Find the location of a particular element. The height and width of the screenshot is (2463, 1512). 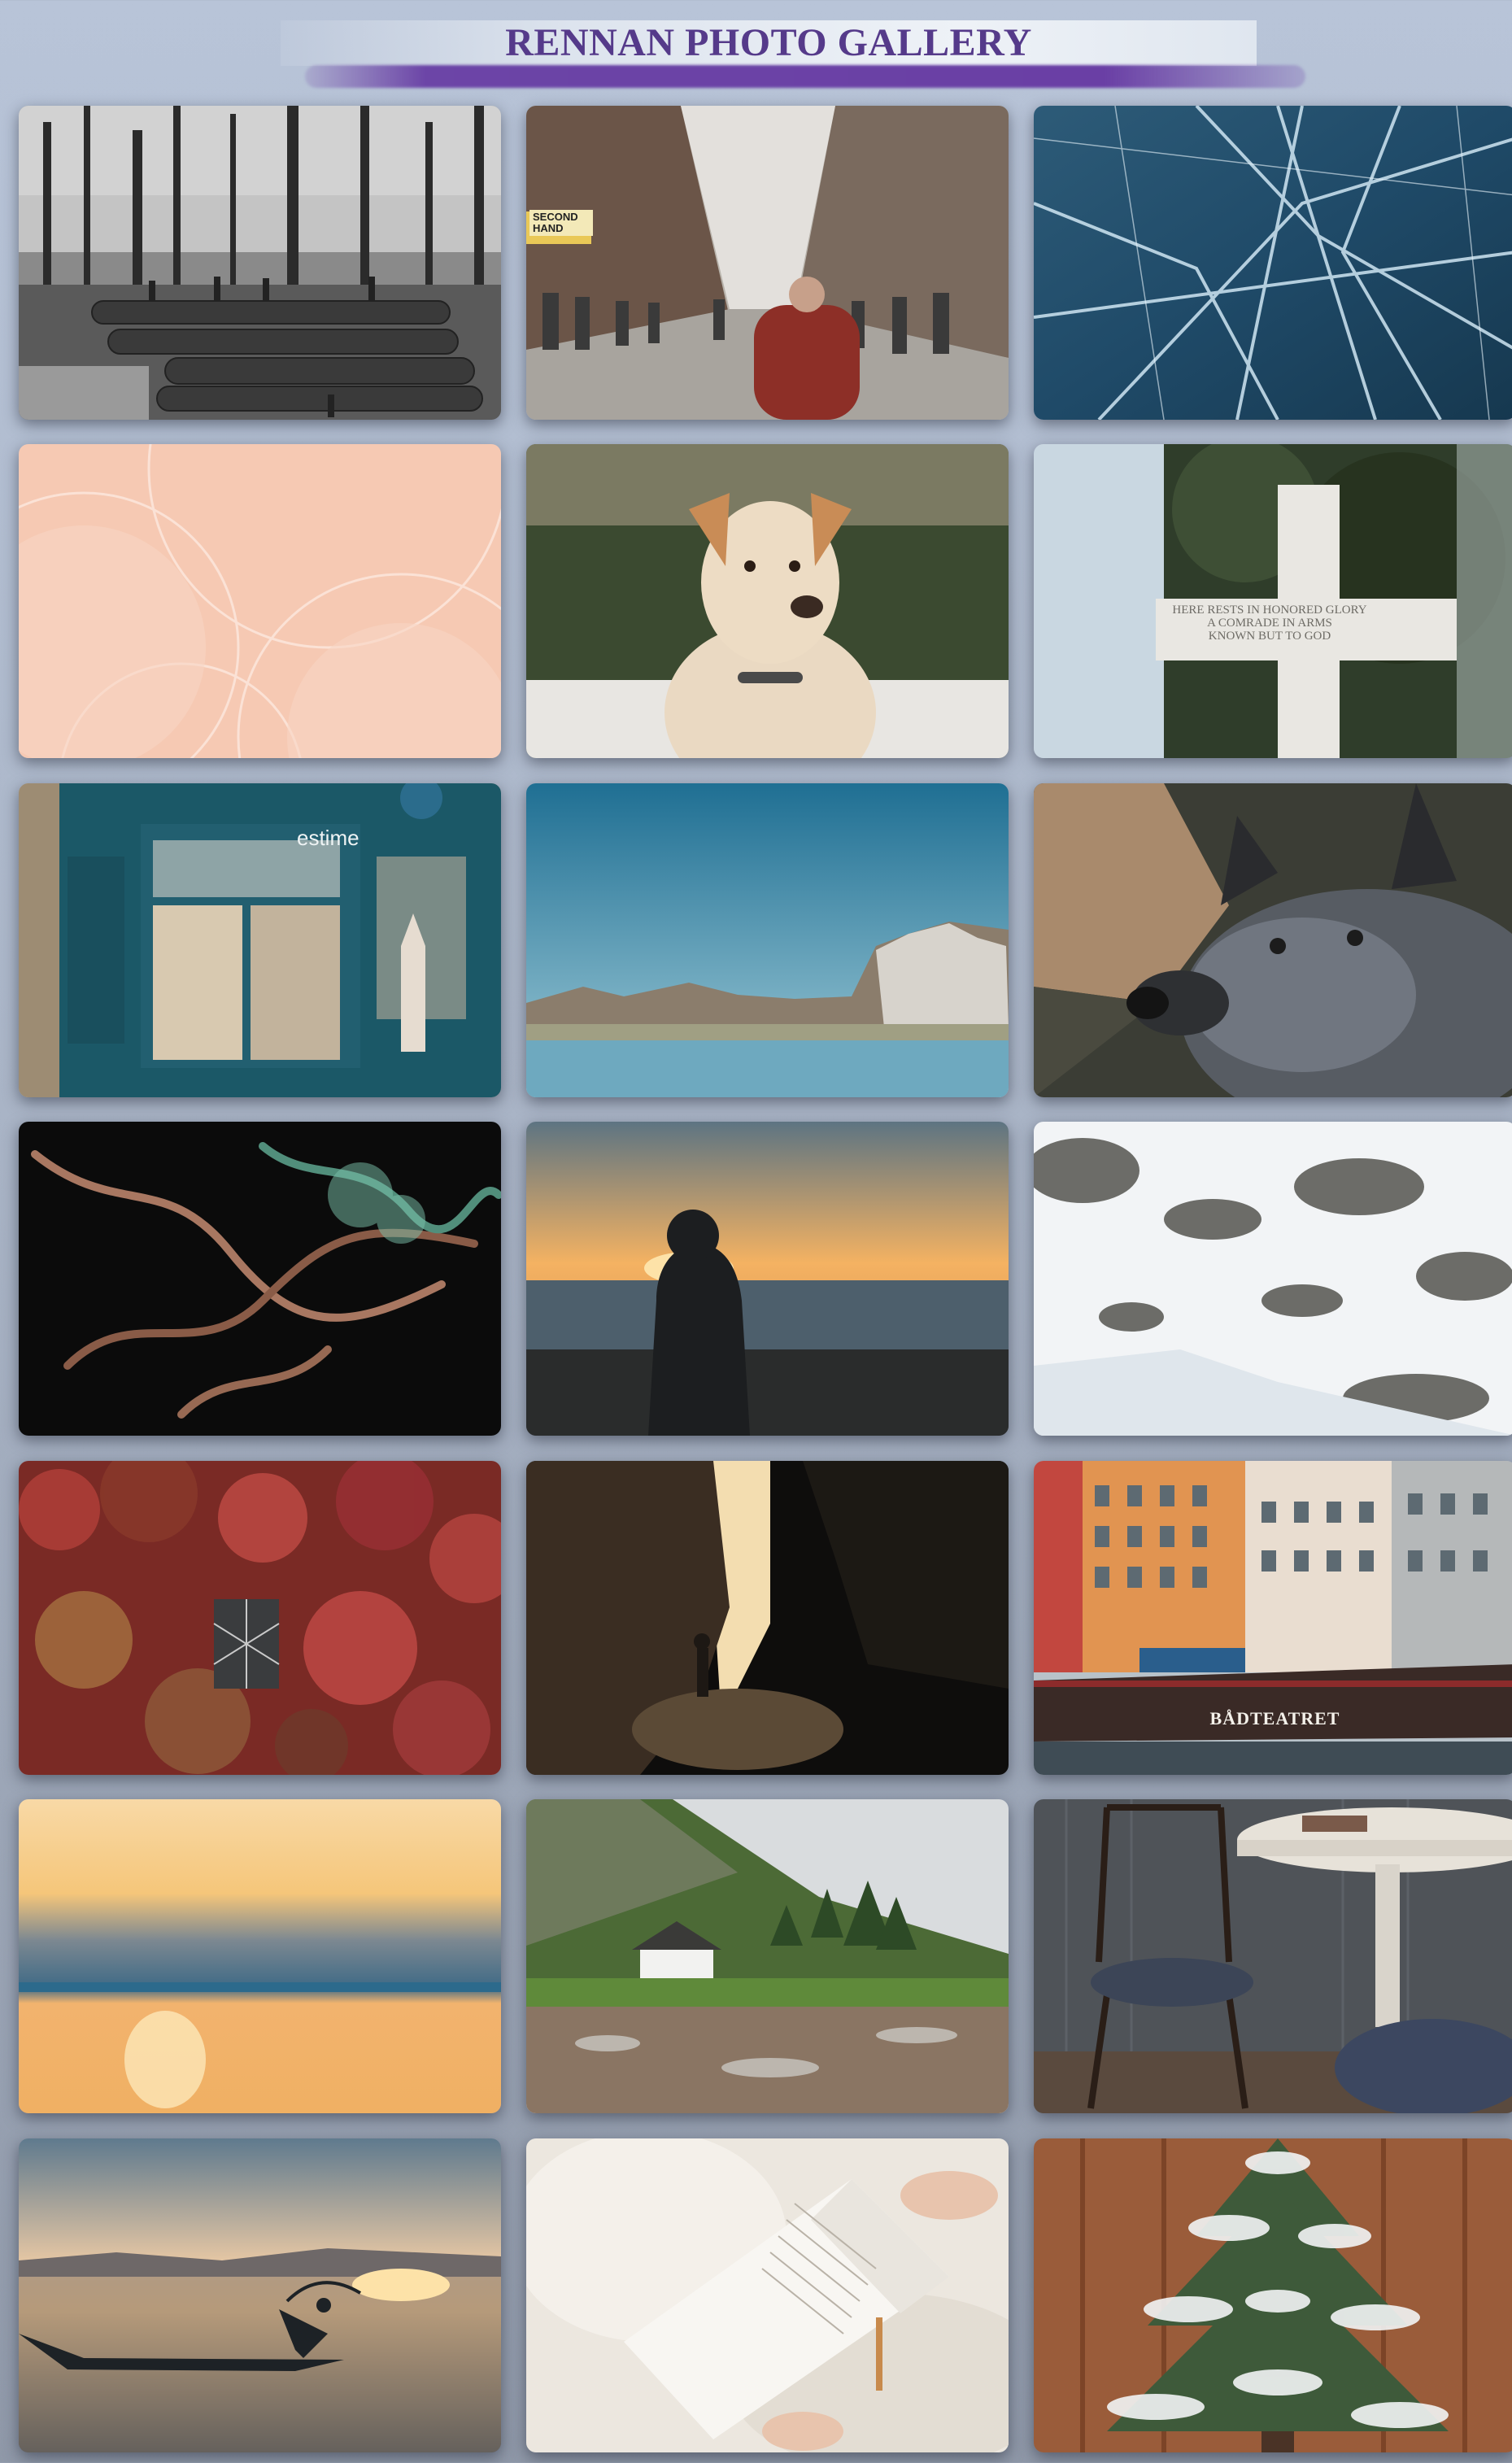

logging-camp-photo is located at coordinates (260, 263).